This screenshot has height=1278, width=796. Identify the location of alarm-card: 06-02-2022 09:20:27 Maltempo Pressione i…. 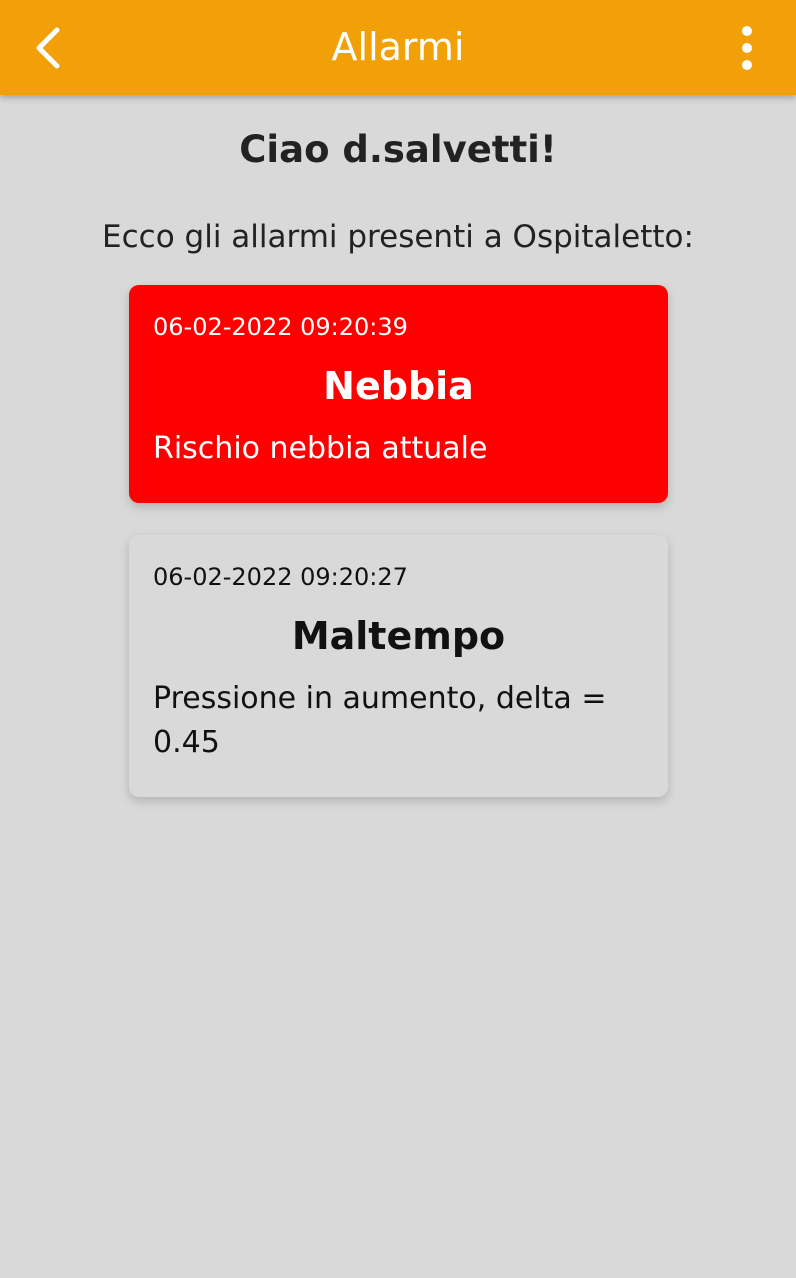
(398, 666).